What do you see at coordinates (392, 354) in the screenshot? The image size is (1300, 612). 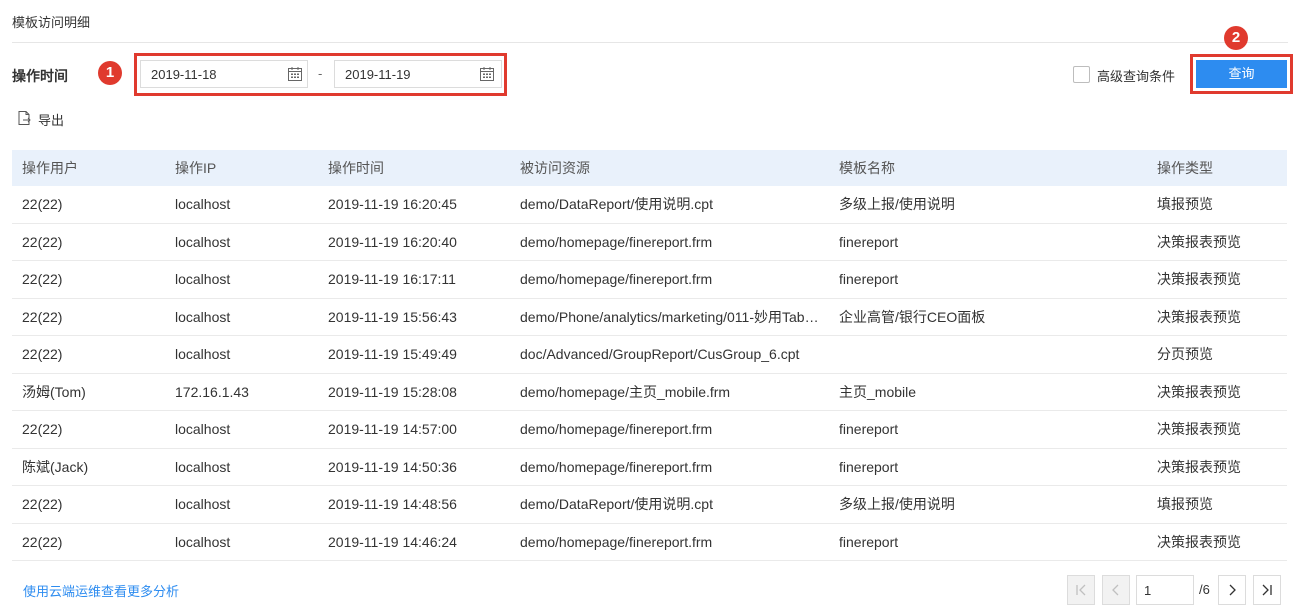 I see `cell-time: 2019-11-19 15:49:49` at bounding box center [392, 354].